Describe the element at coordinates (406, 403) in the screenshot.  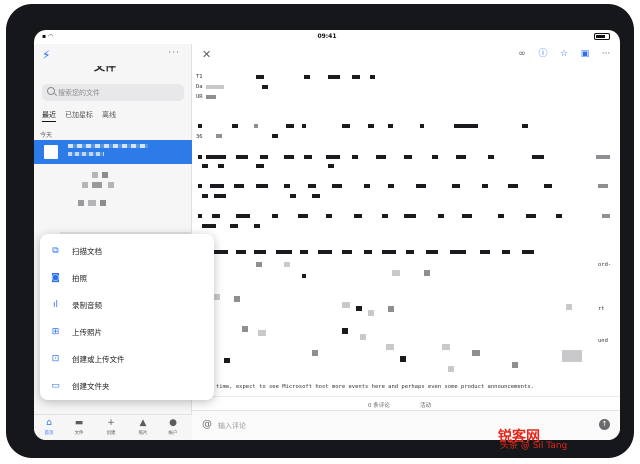
I see `document-footer: 0 条评论 活动` at that location.